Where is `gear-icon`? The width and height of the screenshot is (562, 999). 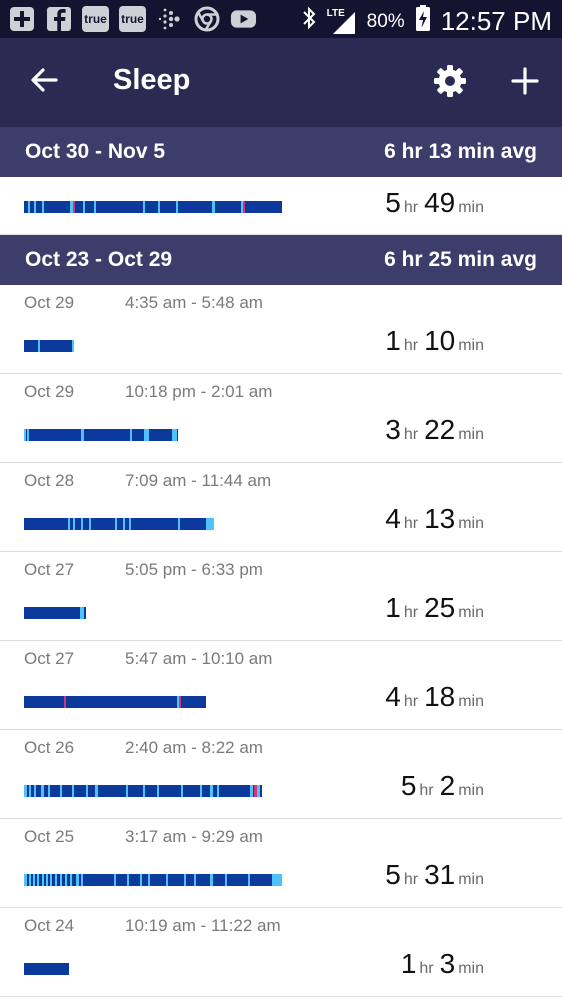
gear-icon is located at coordinates (450, 83).